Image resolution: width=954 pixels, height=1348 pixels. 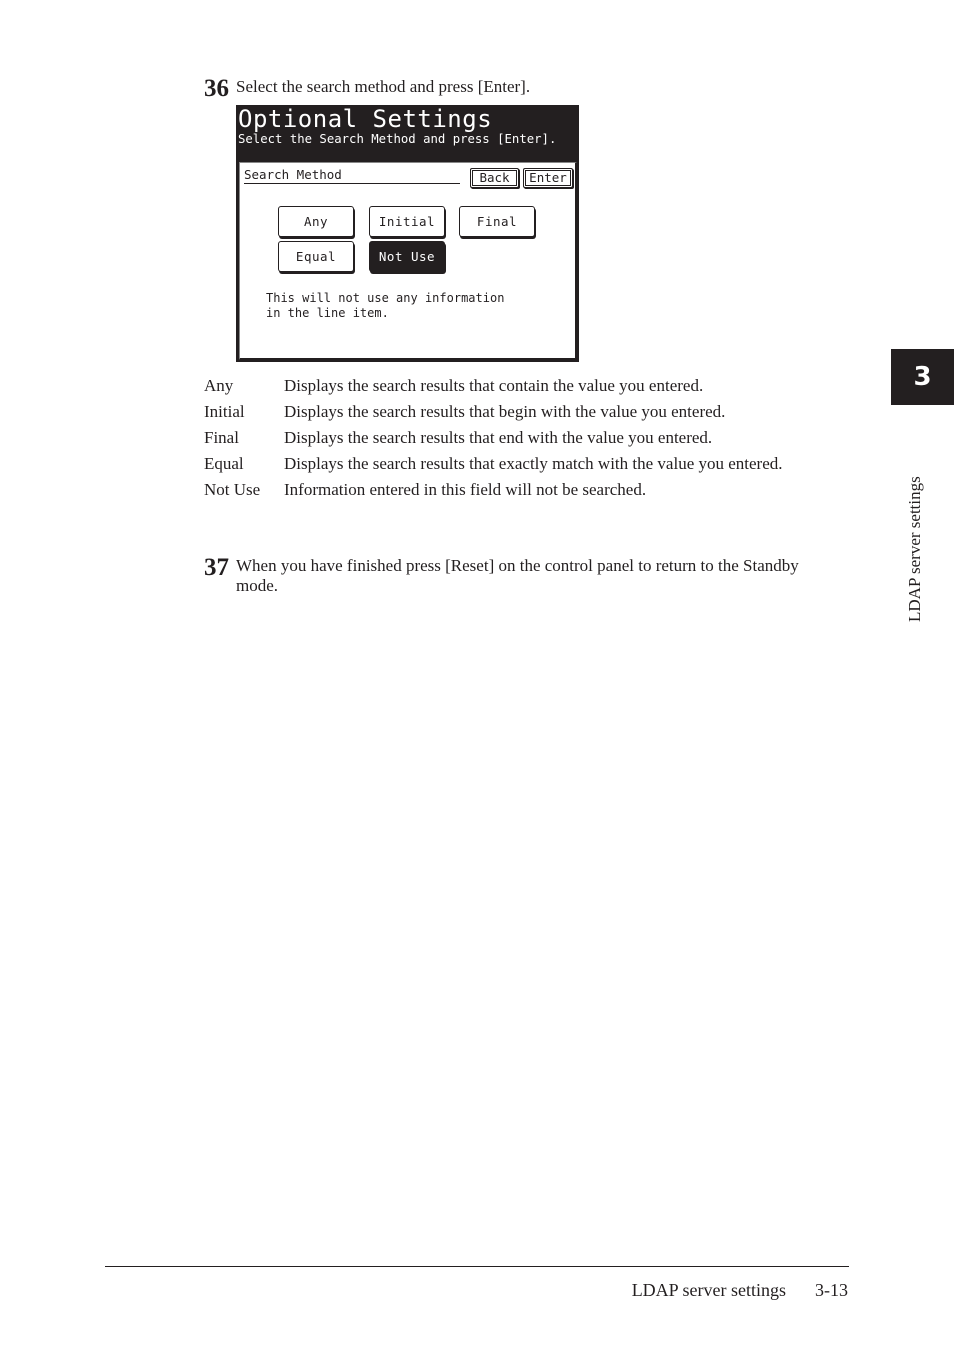 What do you see at coordinates (548, 178) in the screenshot?
I see `enter-button: Enter` at bounding box center [548, 178].